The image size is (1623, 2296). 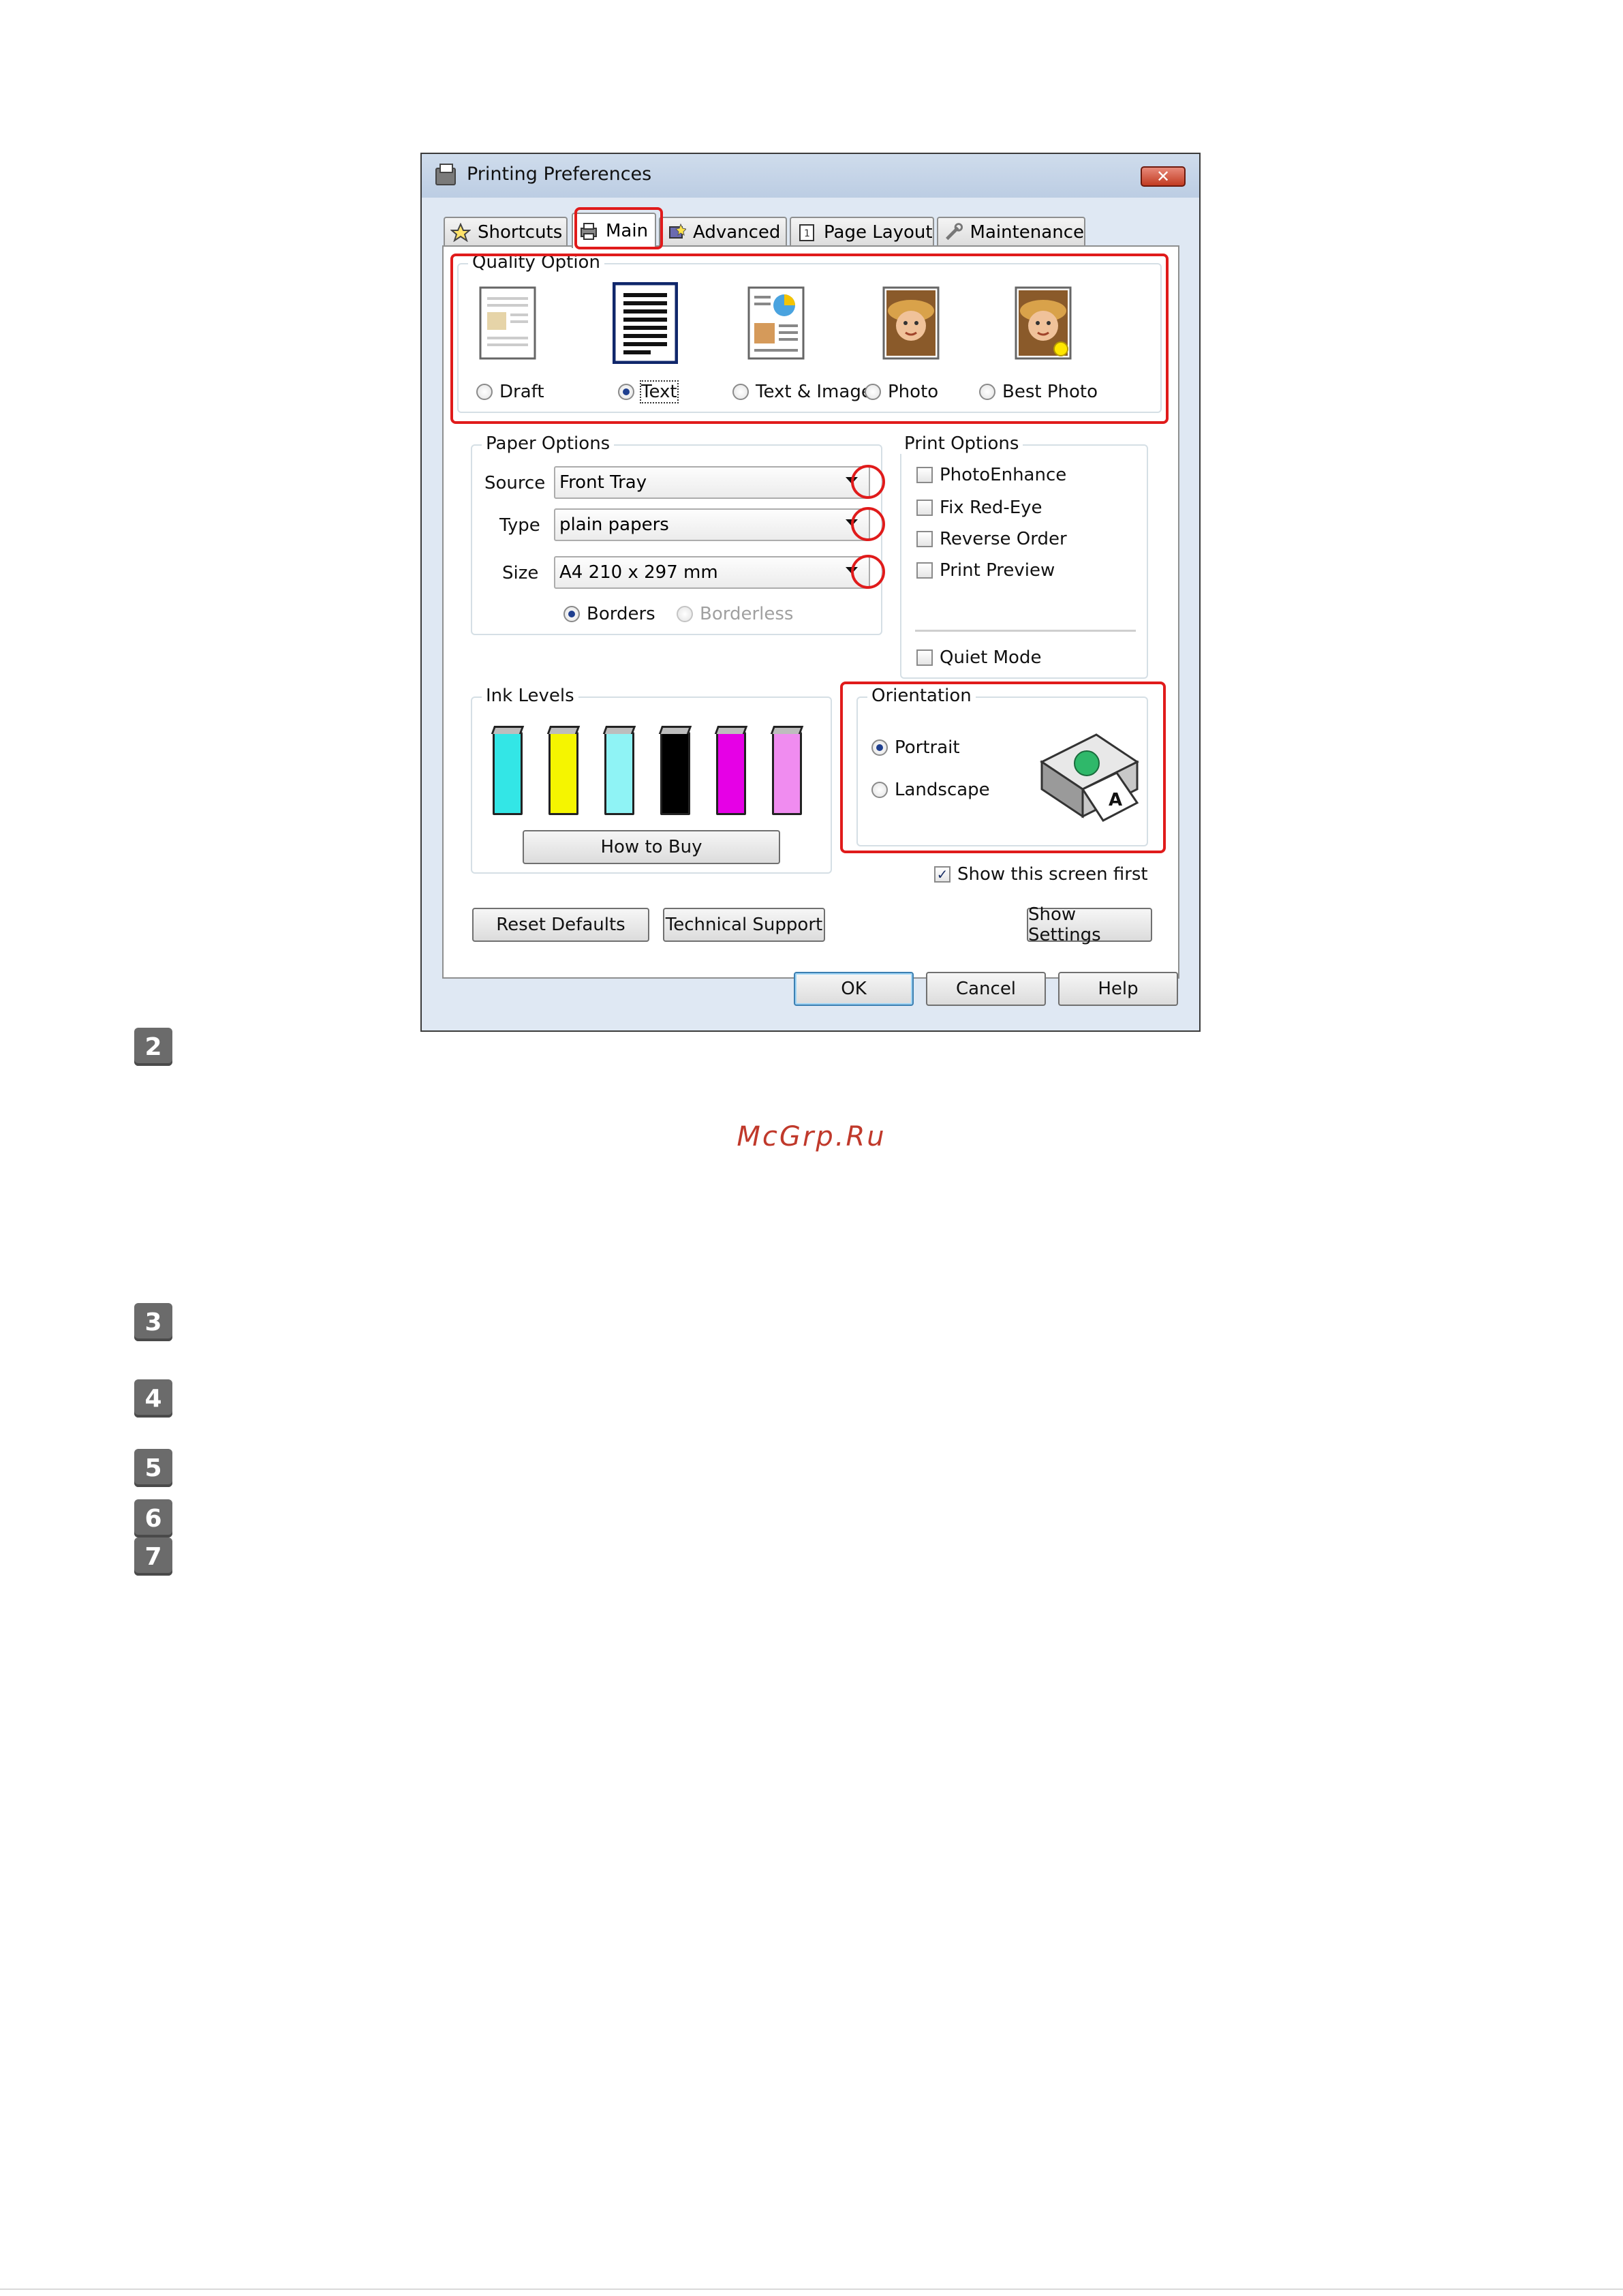 What do you see at coordinates (735, 614) in the screenshot?
I see `borderless-radio: Borderless` at bounding box center [735, 614].